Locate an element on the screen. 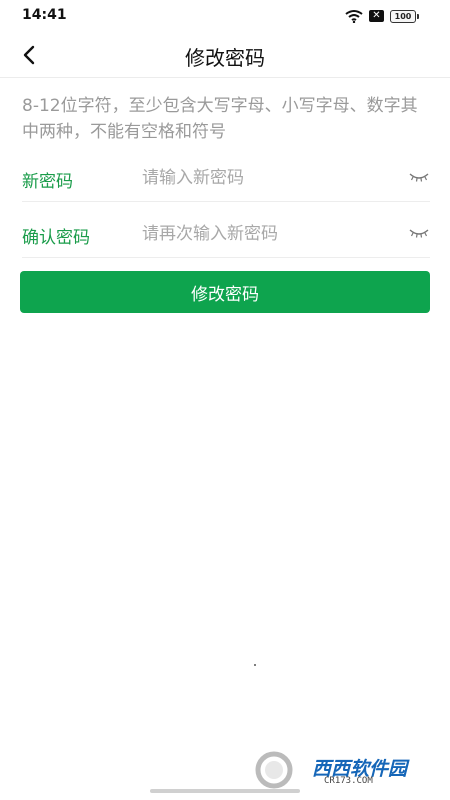  notification-x-icon: ✕ is located at coordinates (376, 16).